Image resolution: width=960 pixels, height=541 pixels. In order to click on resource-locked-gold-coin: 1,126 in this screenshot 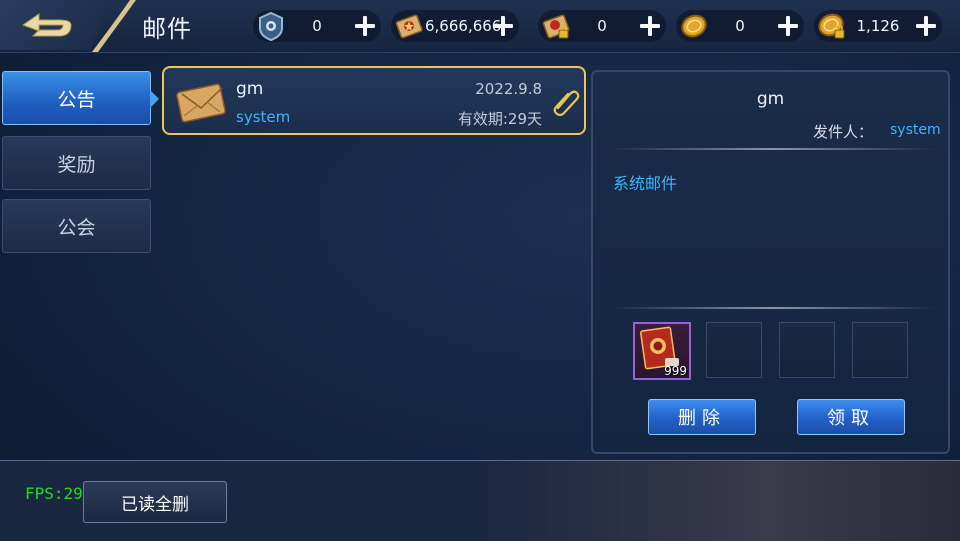, I will do `click(878, 26)`.